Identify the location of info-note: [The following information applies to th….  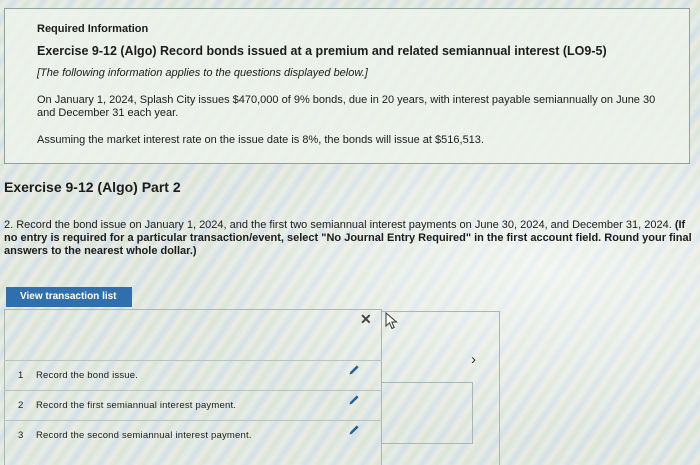
(202, 73).